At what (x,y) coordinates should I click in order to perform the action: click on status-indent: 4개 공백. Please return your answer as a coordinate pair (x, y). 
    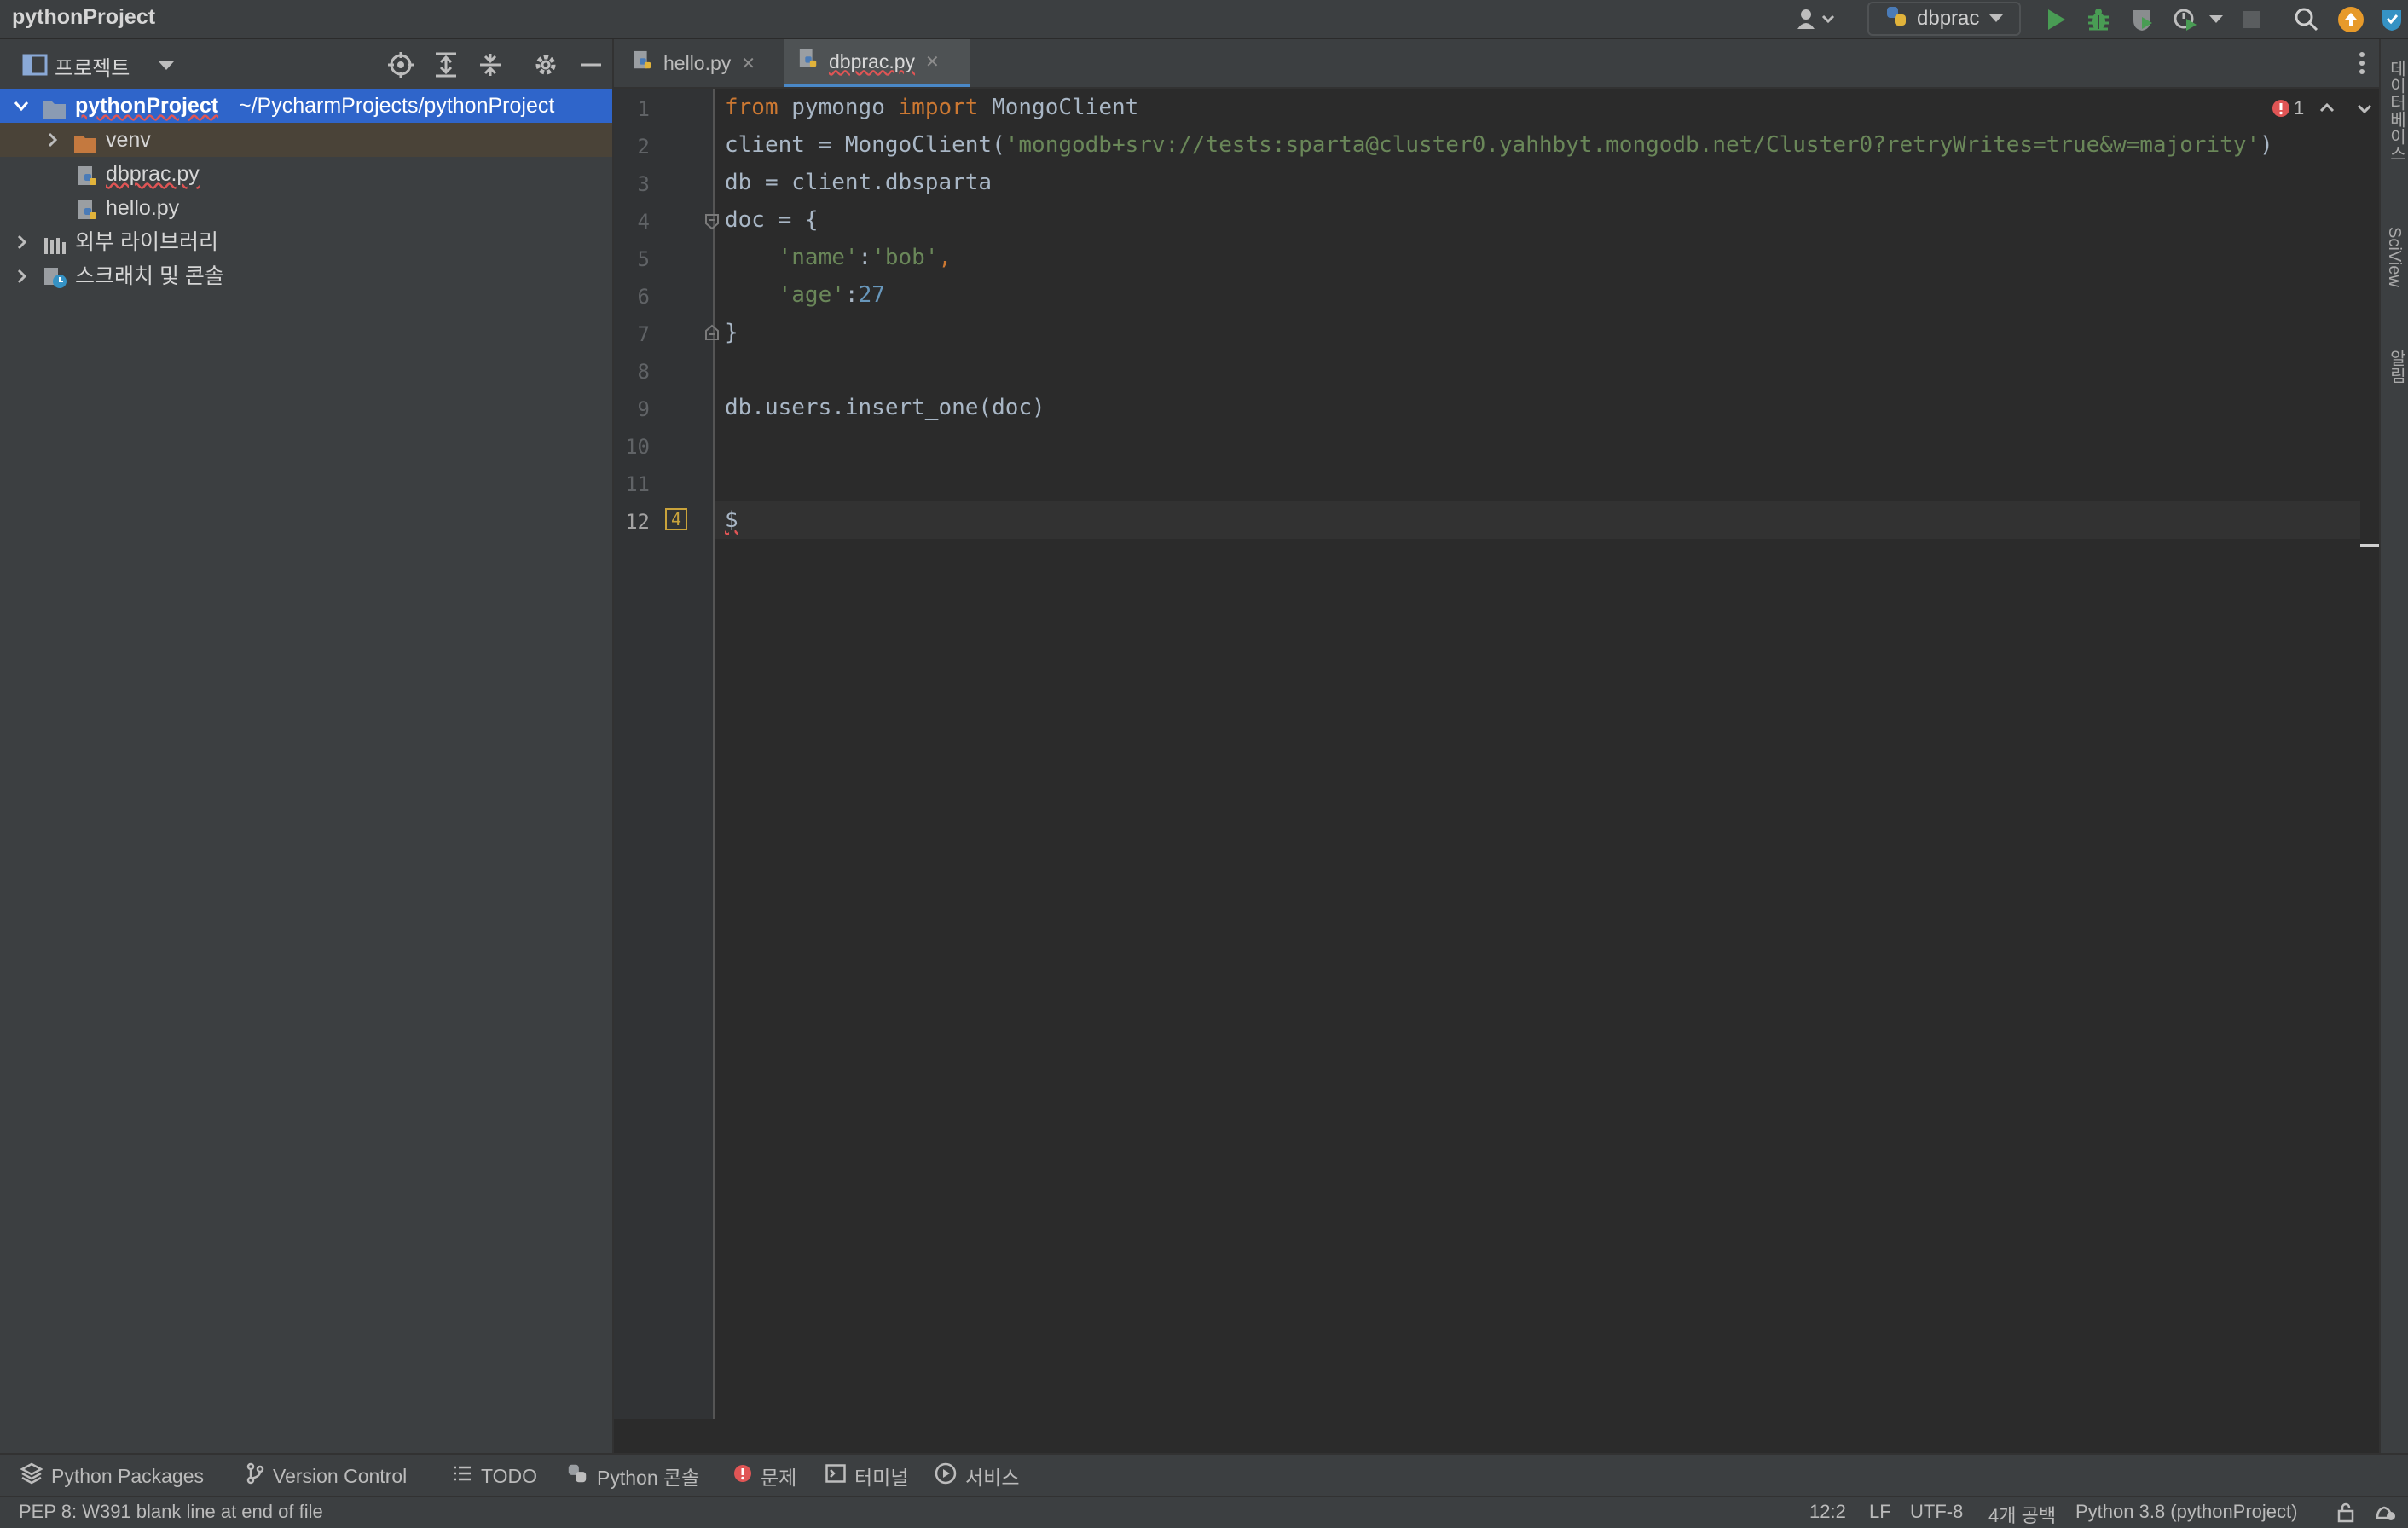
    Looking at the image, I should click on (2022, 1514).